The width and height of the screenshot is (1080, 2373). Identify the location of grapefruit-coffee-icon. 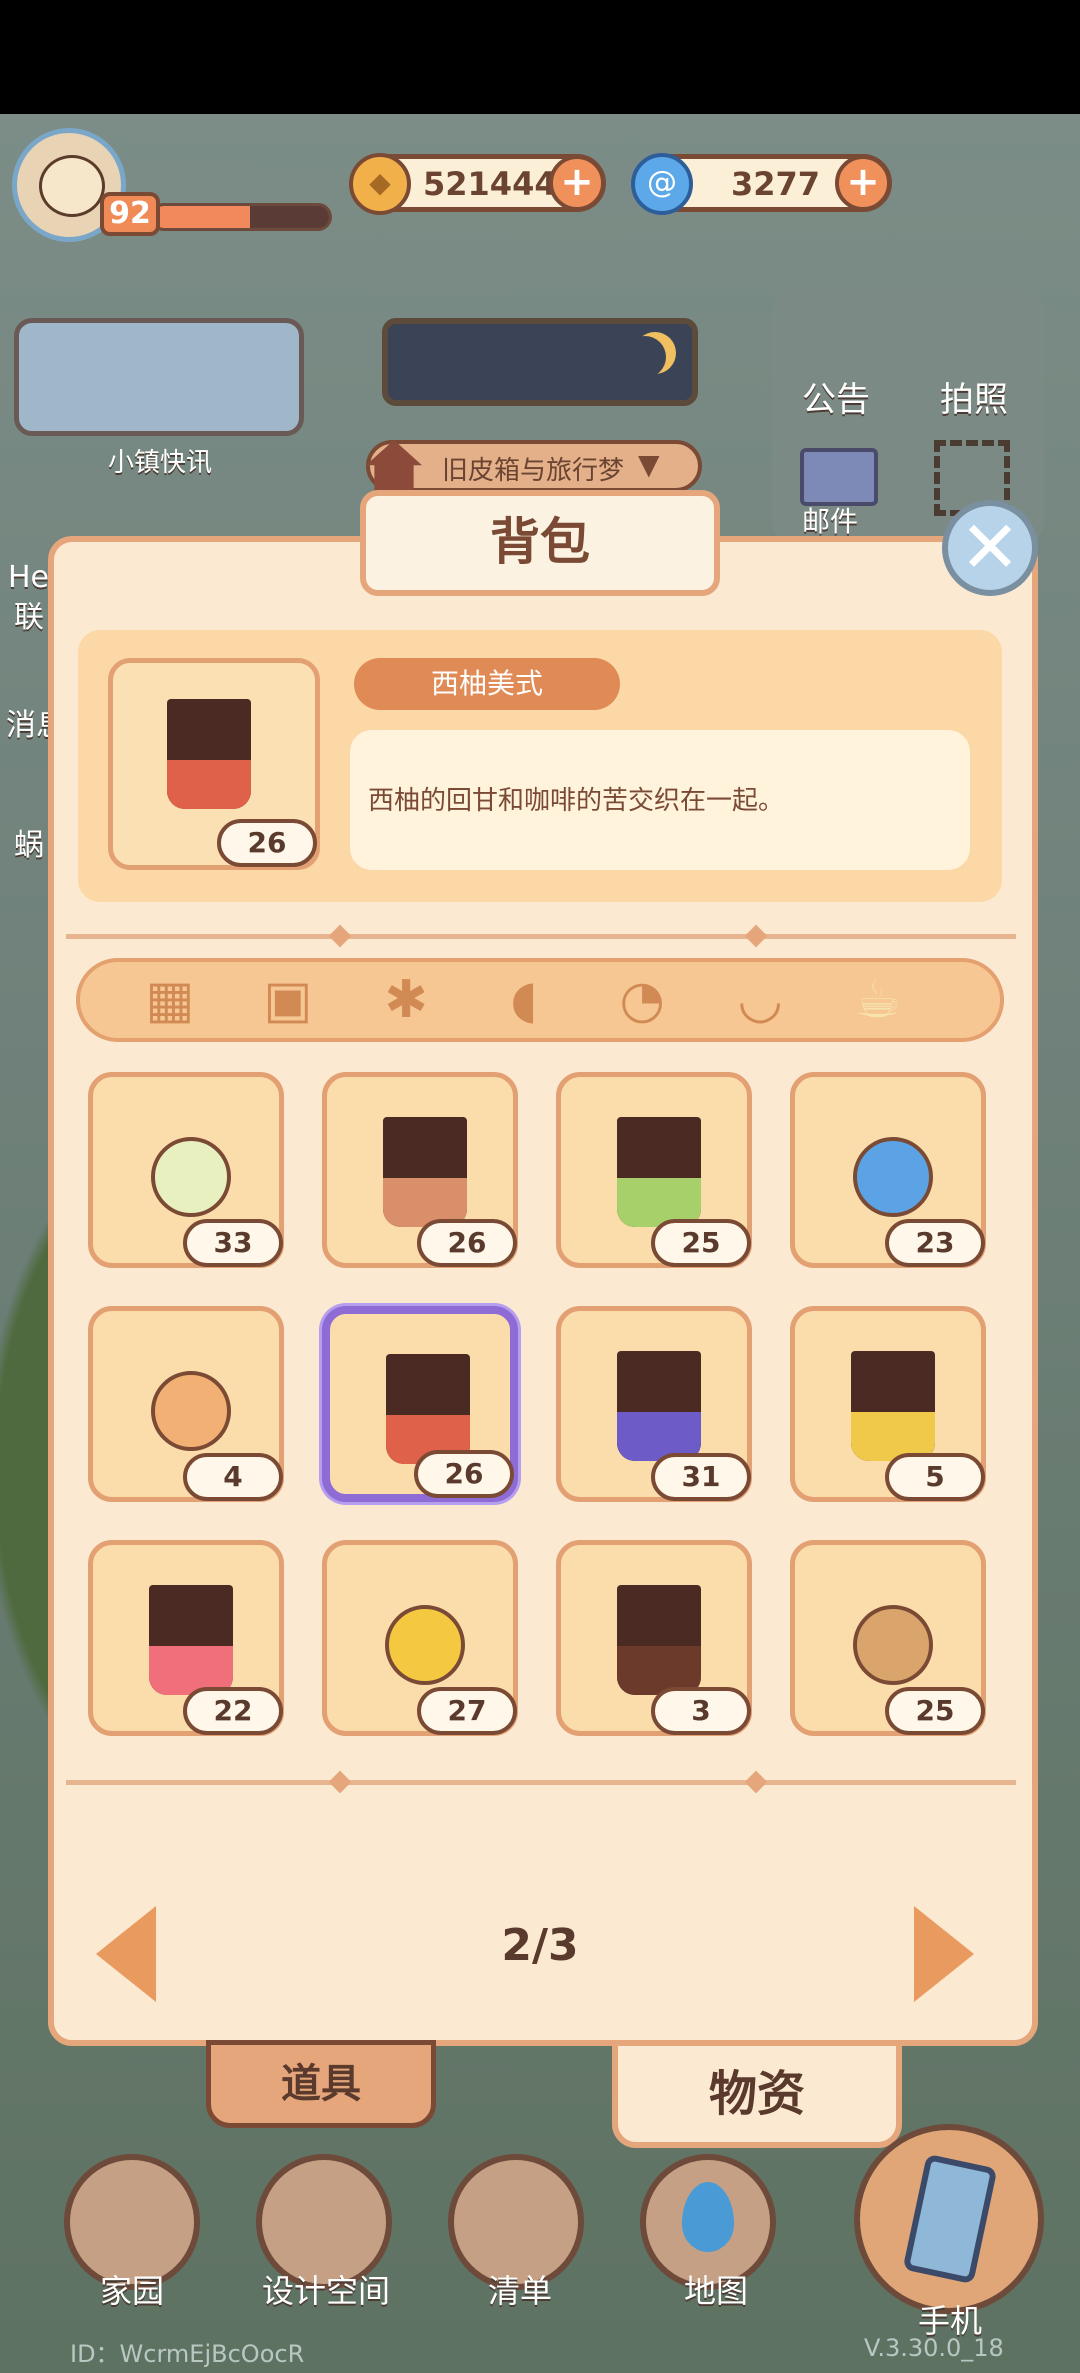
(209, 754).